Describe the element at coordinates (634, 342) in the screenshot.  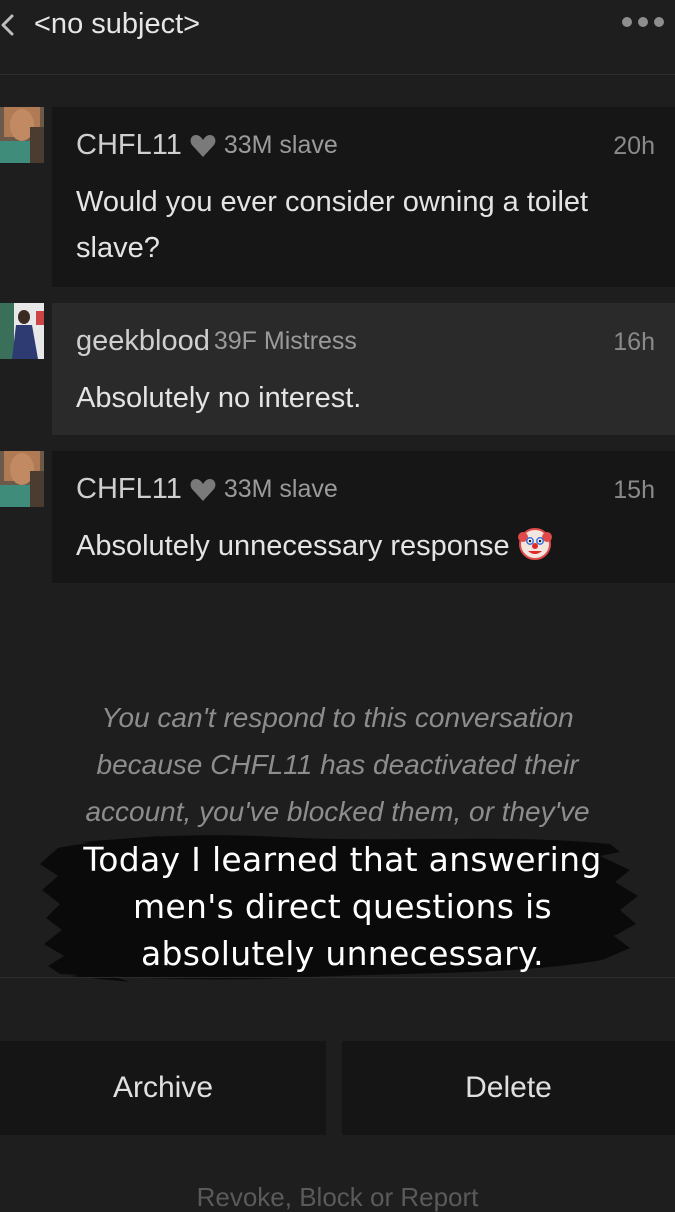
I see `message-time: 16h` at that location.